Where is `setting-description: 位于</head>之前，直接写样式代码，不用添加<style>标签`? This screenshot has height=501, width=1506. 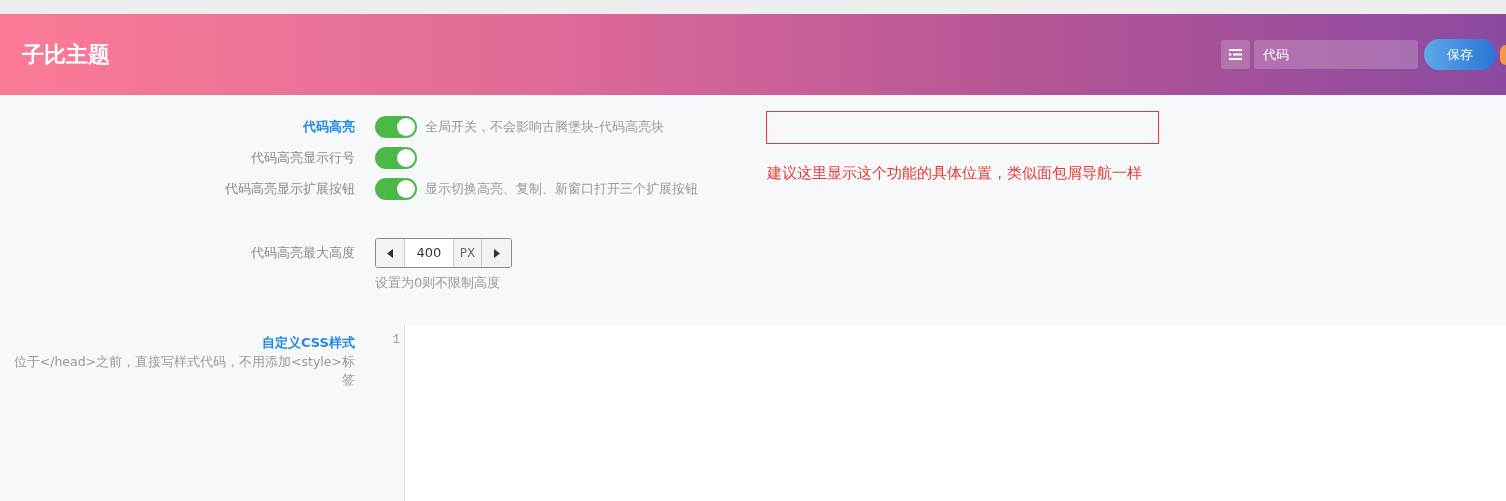
setting-description: 位于</head>之前，直接写样式代码，不用添加<style>标签 is located at coordinates (183, 370).